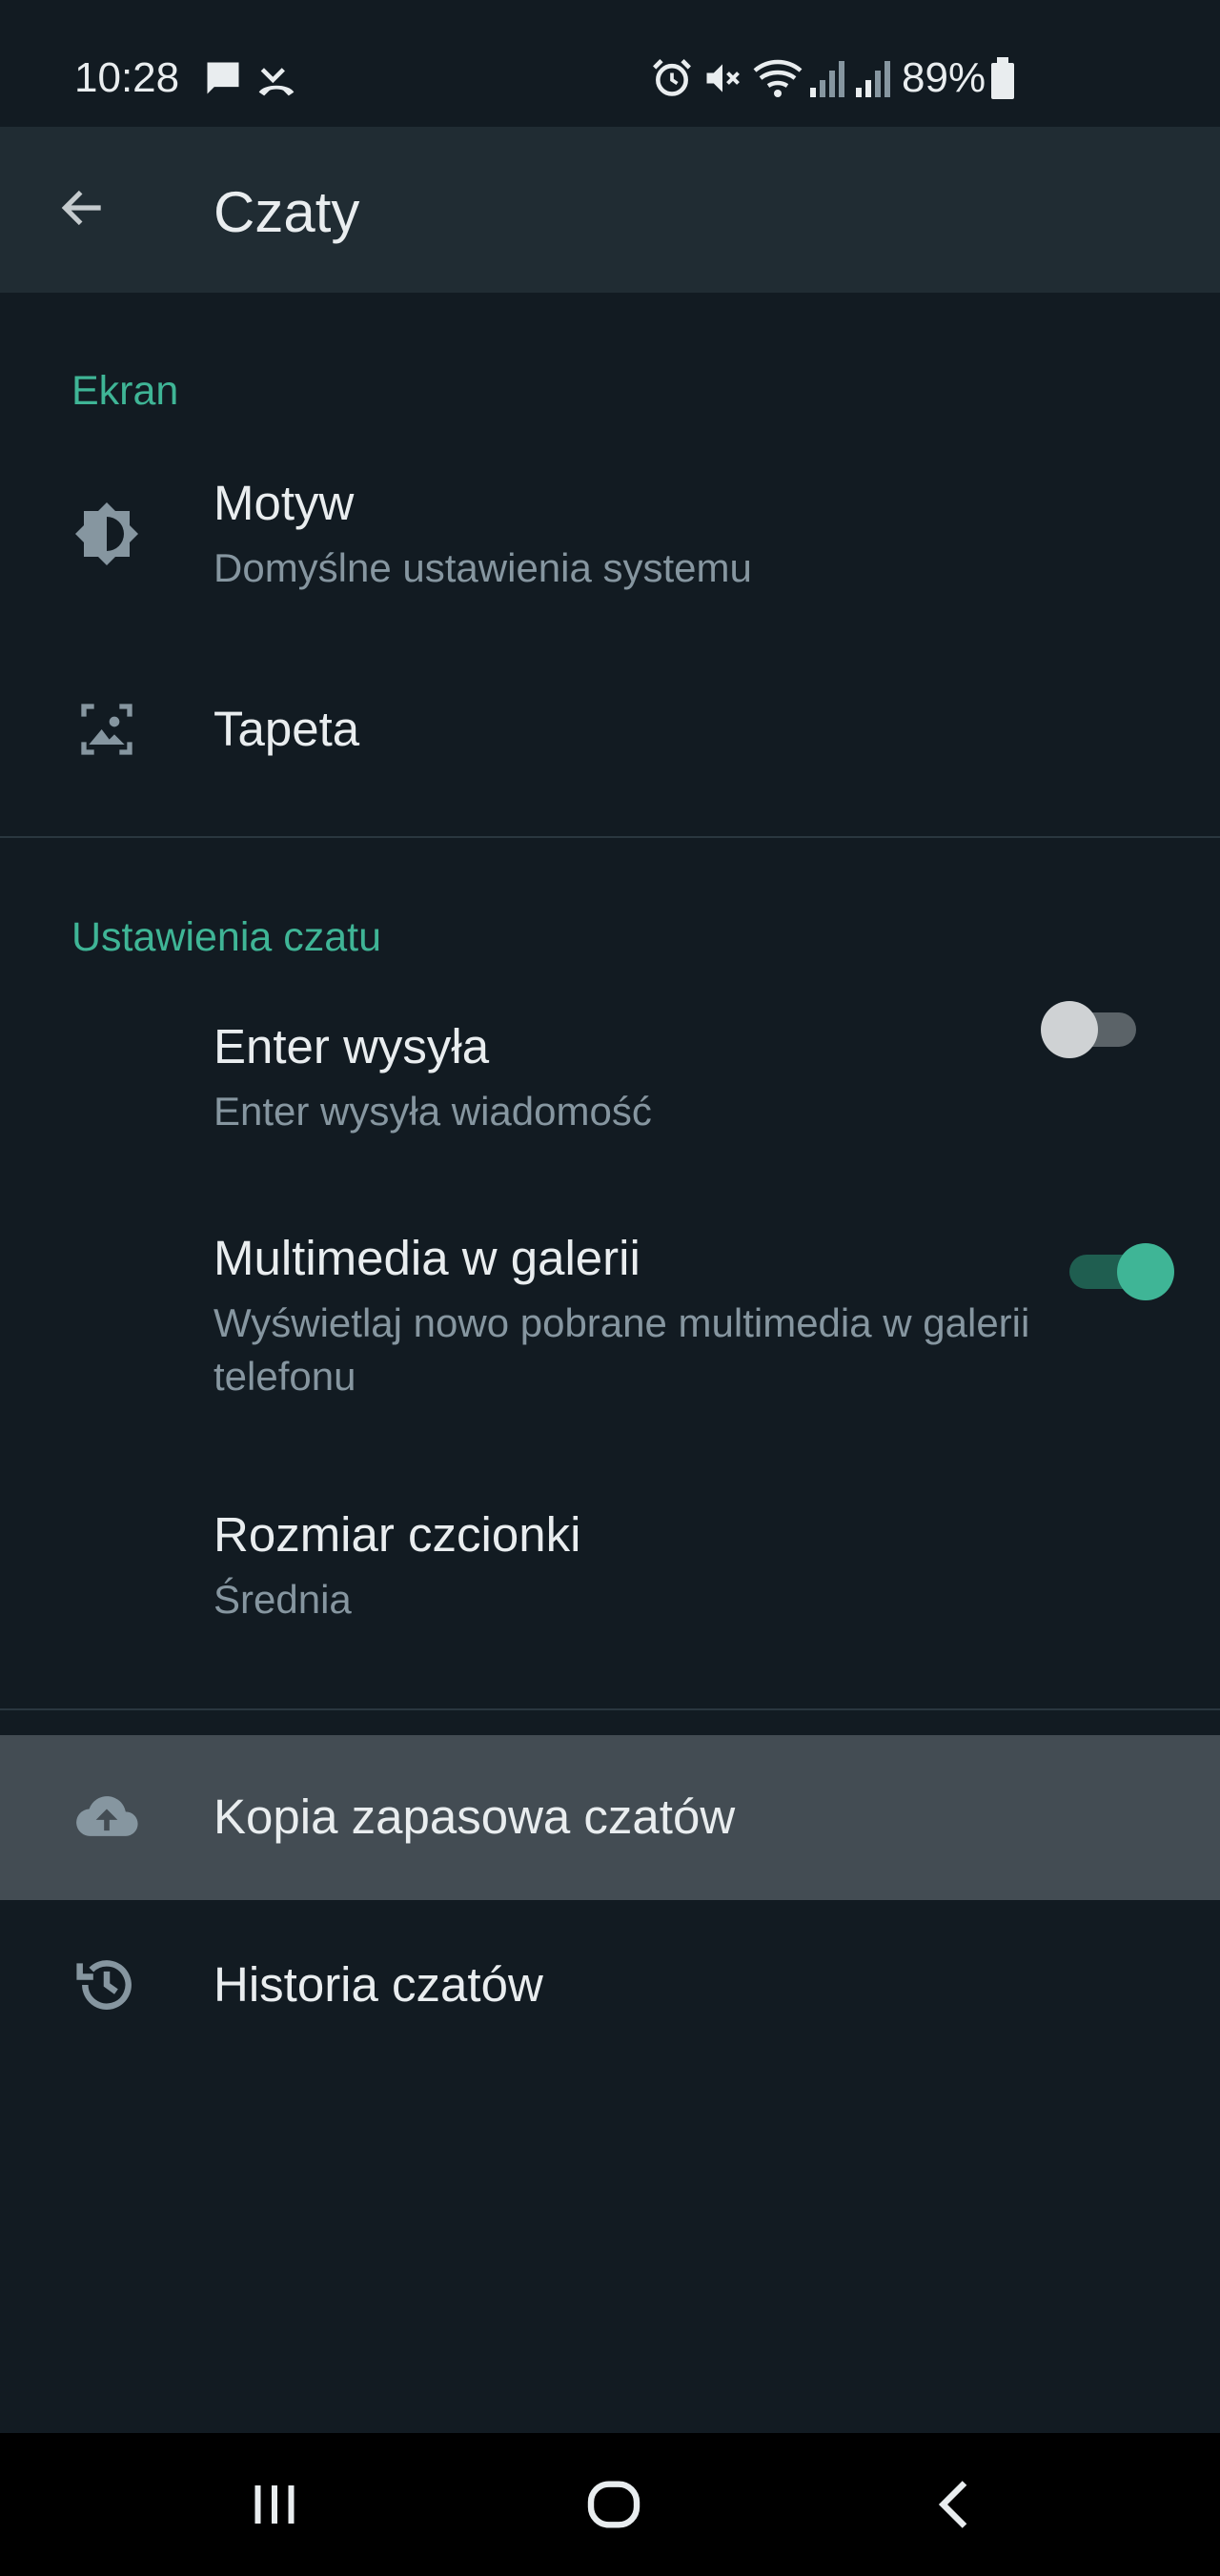  Describe the element at coordinates (723, 81) in the screenshot. I see `mute-icon` at that location.